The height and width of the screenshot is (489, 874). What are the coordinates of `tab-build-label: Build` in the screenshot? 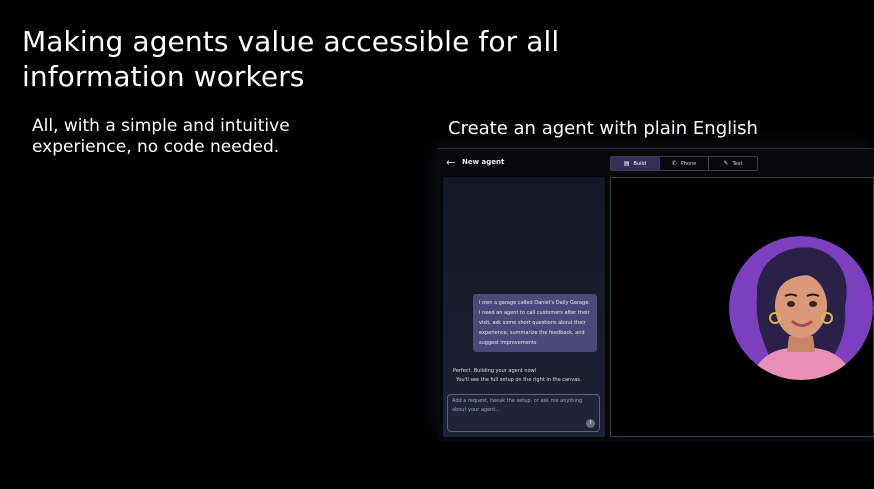 It's located at (640, 163).